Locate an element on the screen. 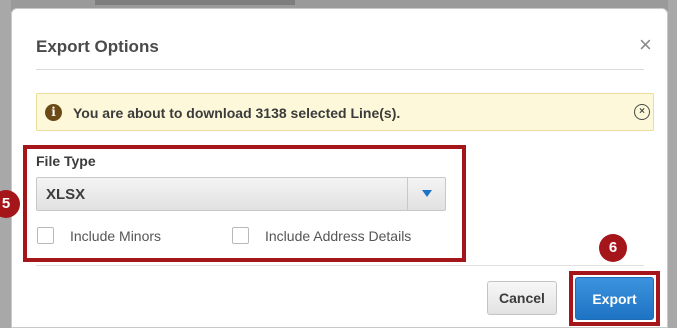 The image size is (677, 328). backdrop-right is located at coordinates (672, 164).